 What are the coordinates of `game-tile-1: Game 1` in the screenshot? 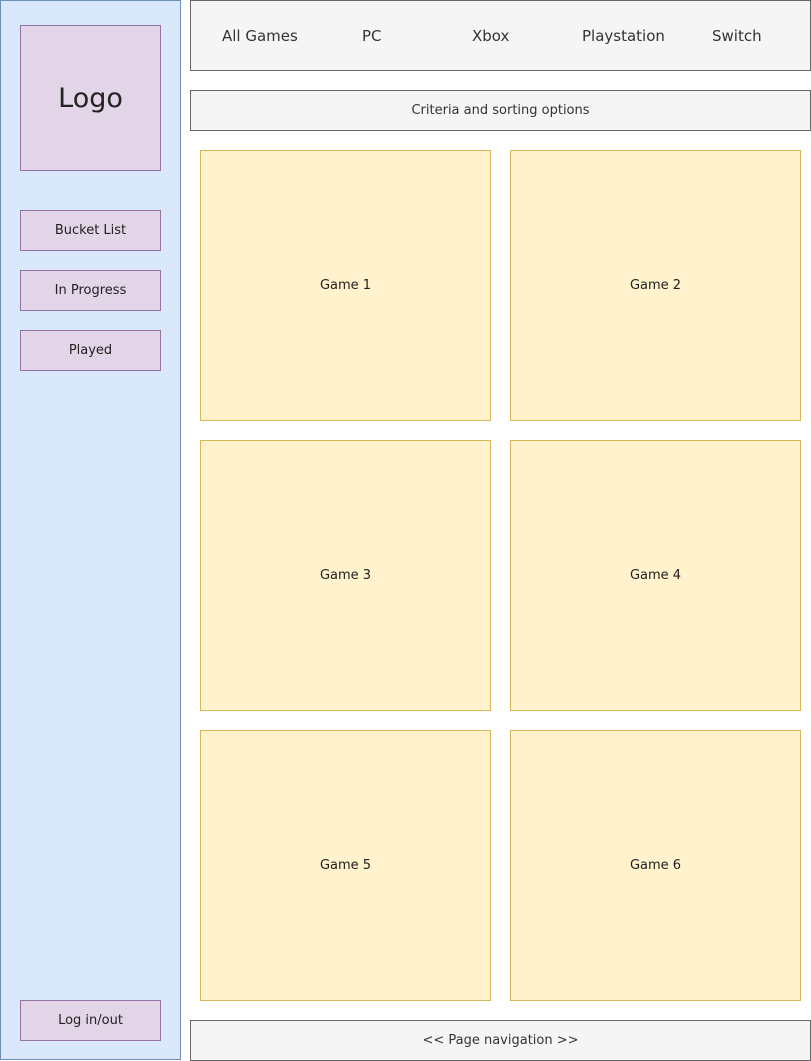 It's located at (345, 285).